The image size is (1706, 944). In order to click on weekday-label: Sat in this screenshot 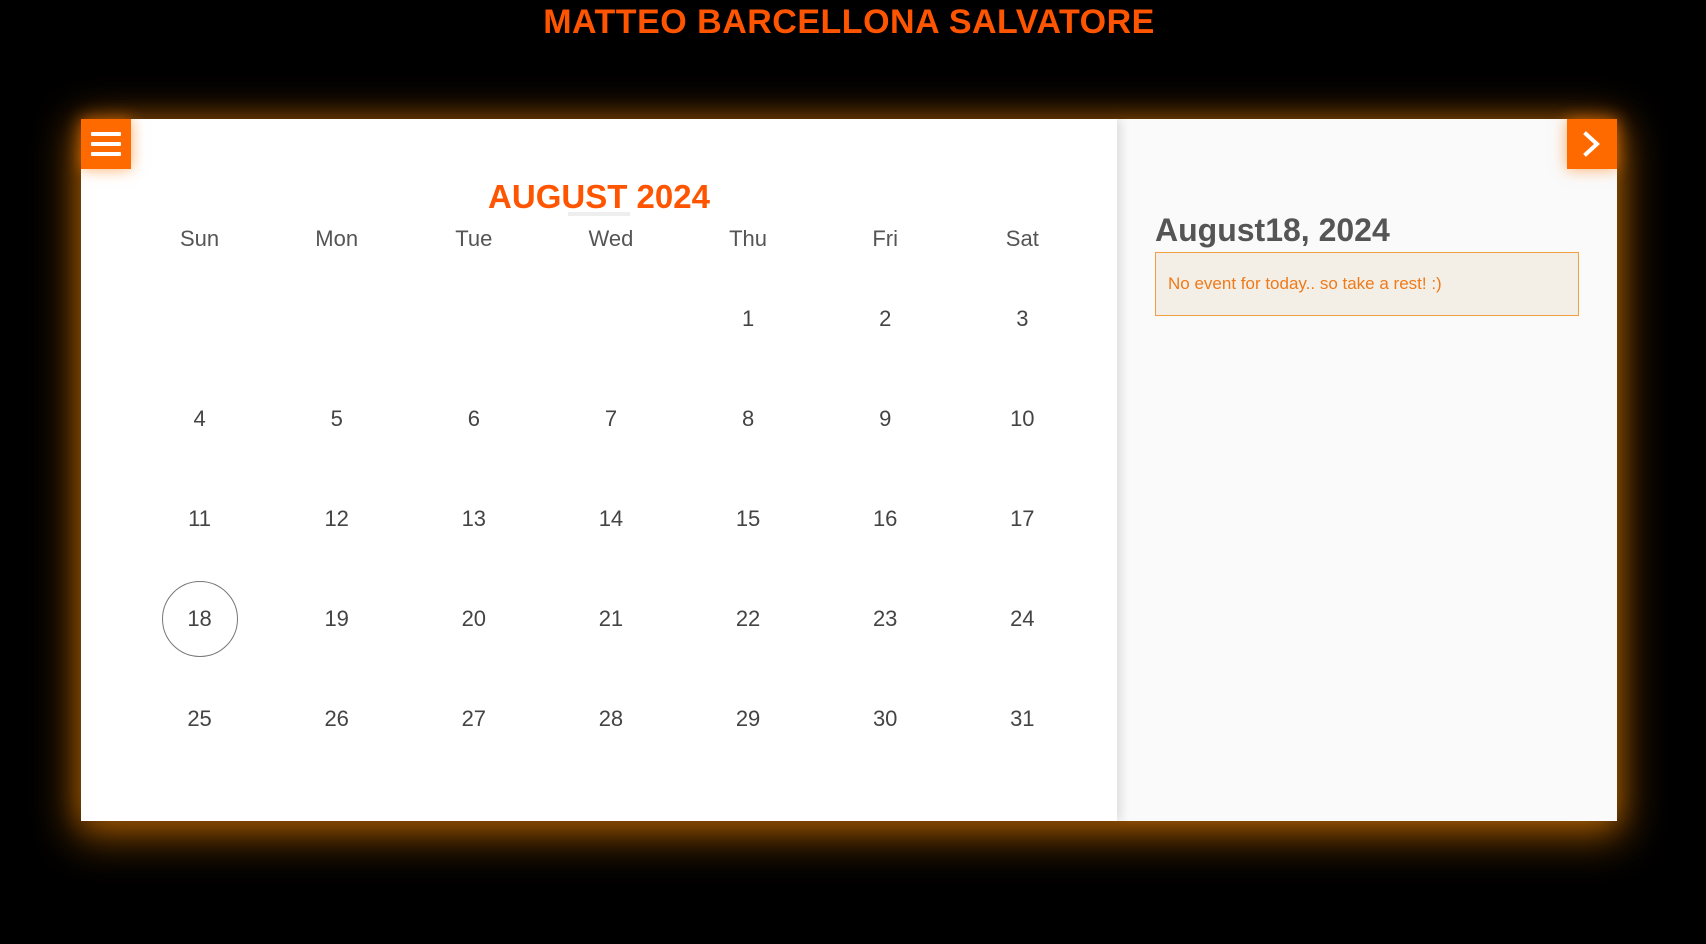, I will do `click(1022, 238)`.